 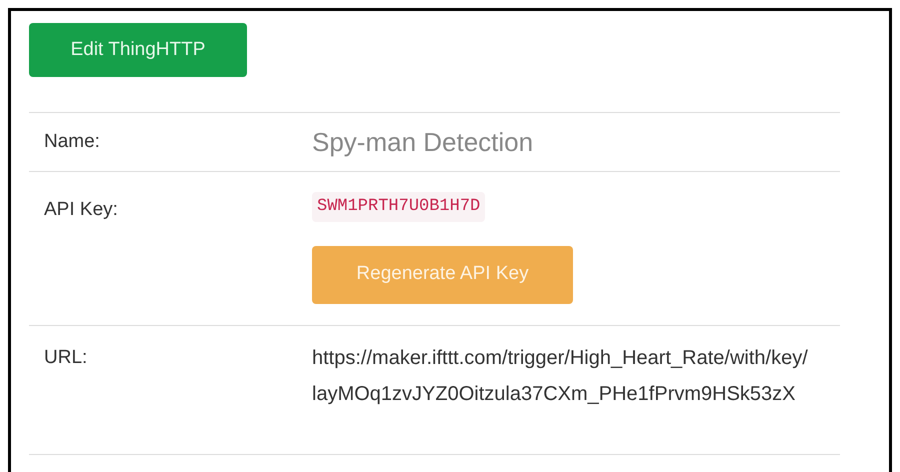 I want to click on field-label: Name:, so click(x=72, y=142).